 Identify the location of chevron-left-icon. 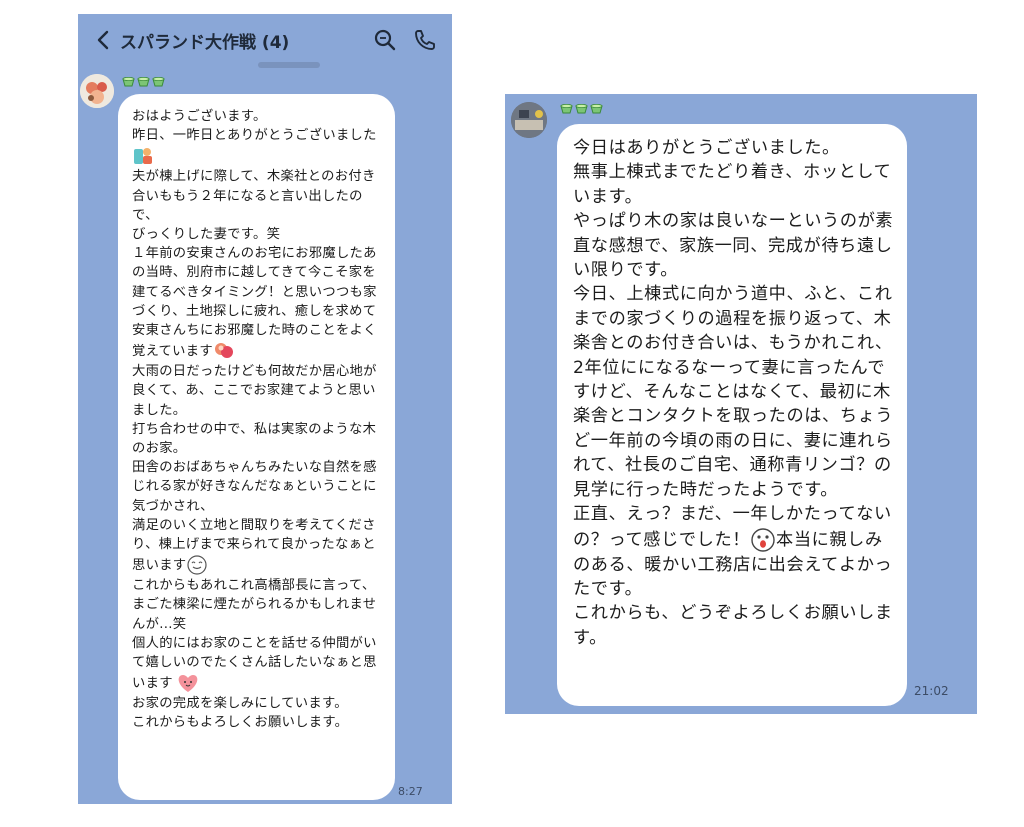
(103, 40).